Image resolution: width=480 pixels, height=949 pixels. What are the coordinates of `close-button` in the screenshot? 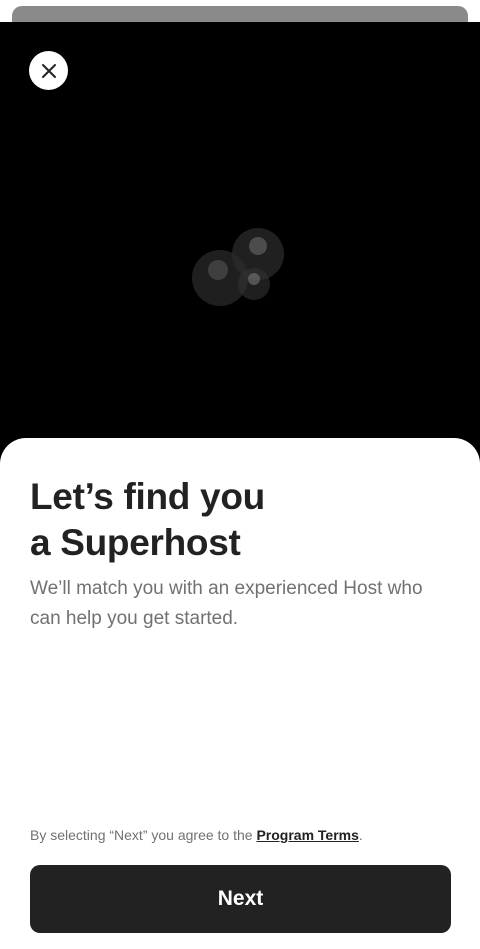 It's located at (48, 70).